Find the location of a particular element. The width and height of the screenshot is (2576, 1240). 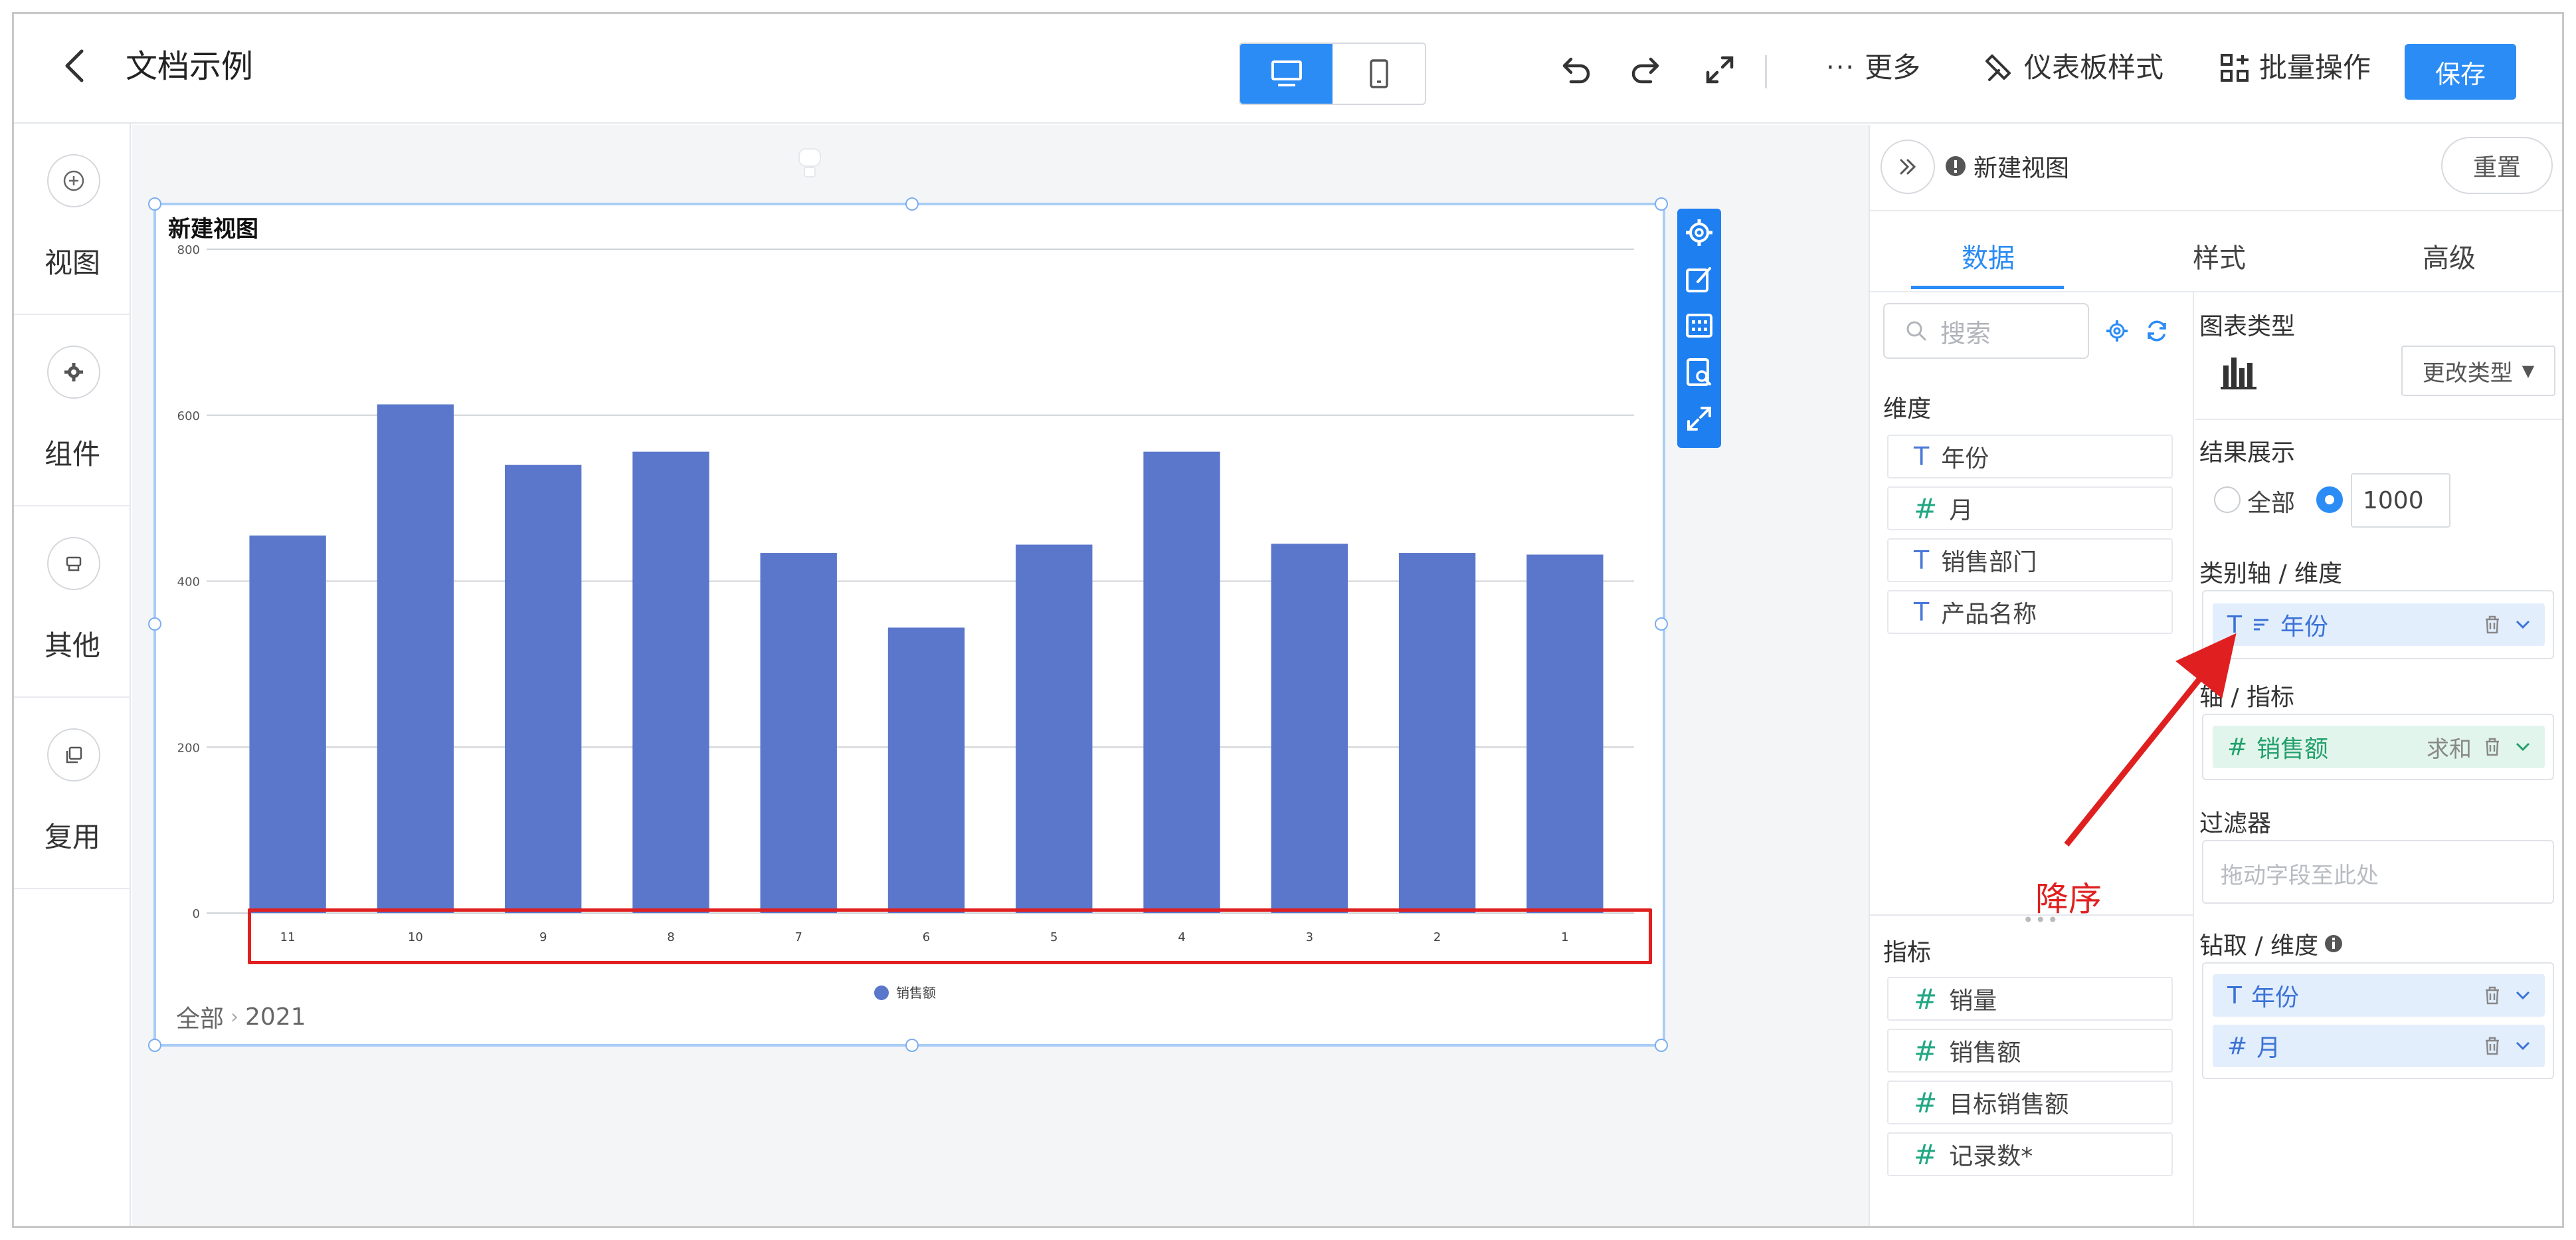

warning-icon is located at coordinates (1956, 166).